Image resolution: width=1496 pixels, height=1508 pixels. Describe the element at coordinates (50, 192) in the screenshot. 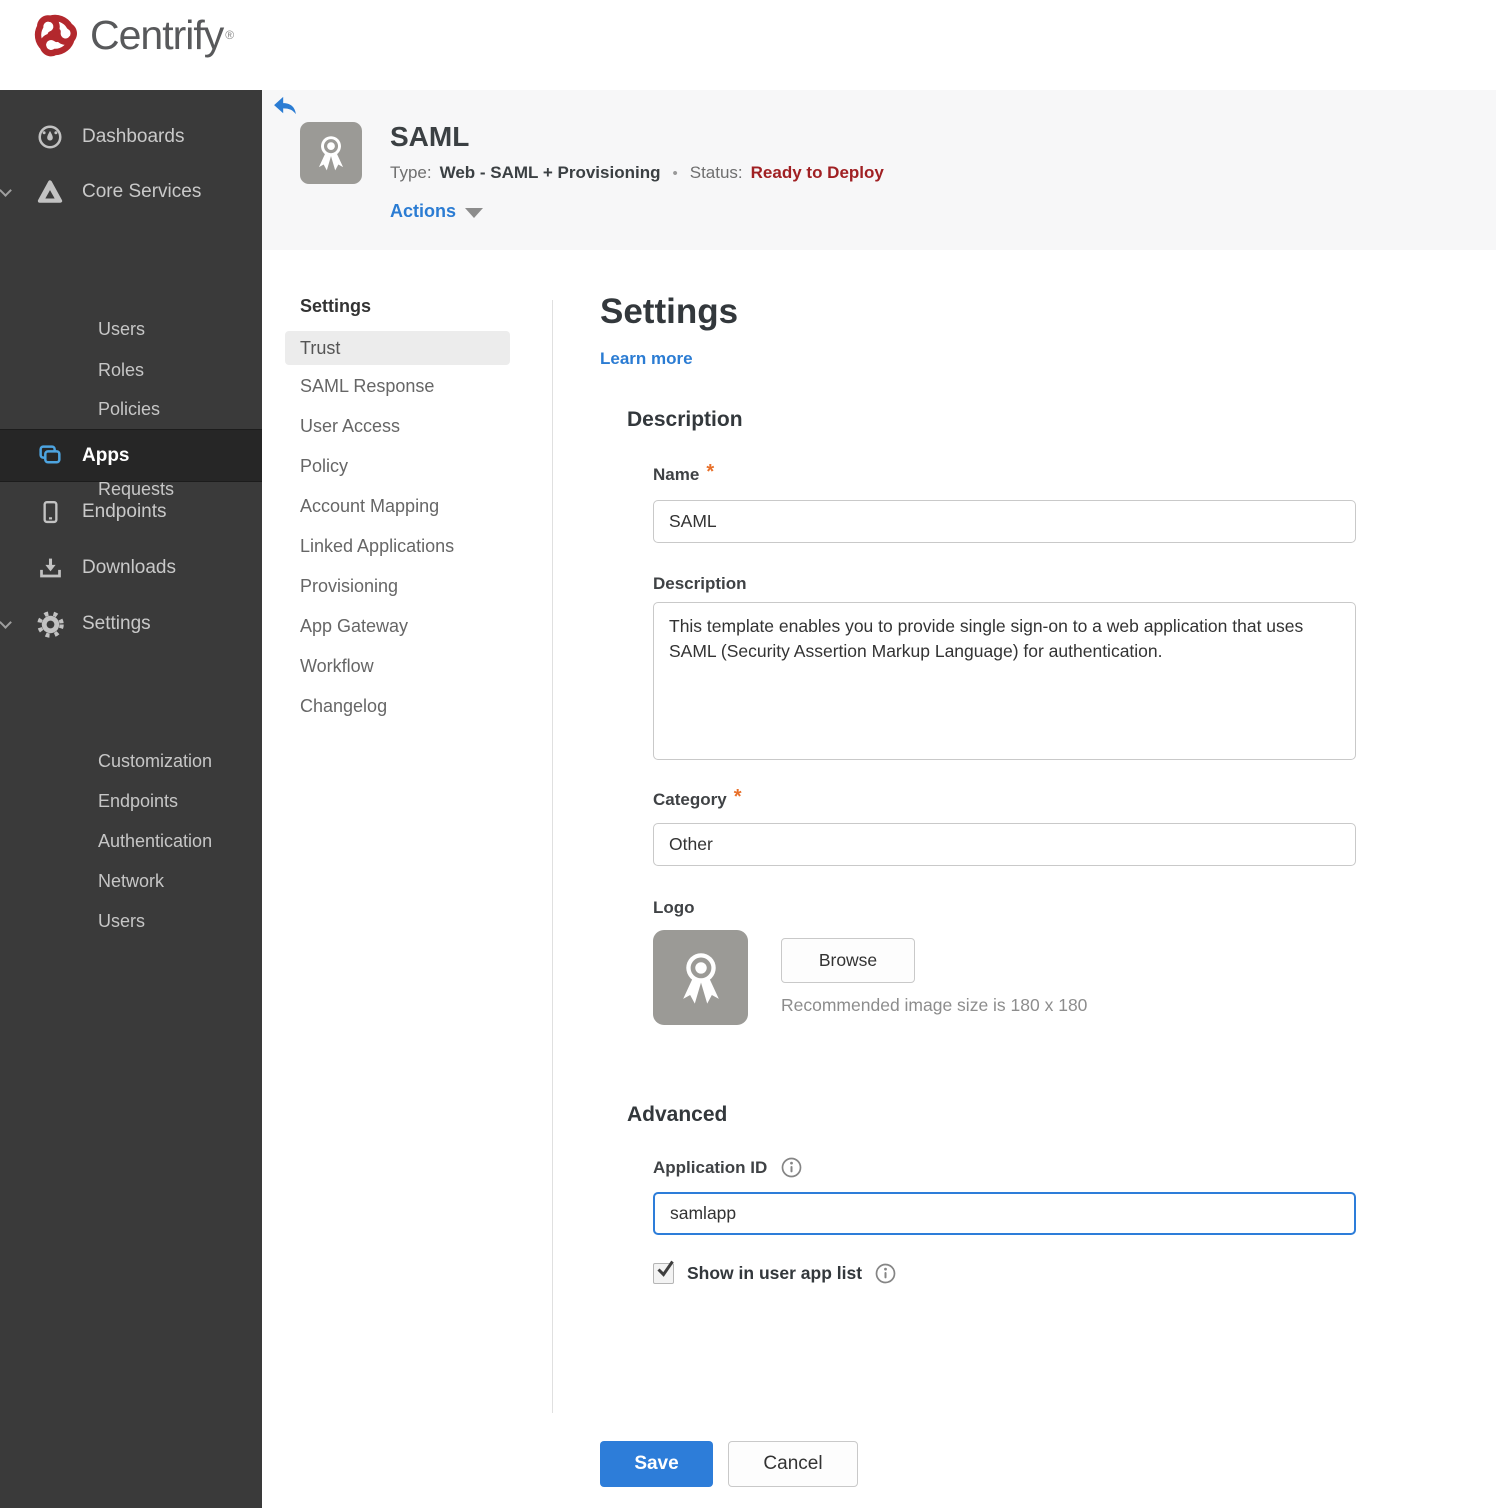

I see `triangle-knot-icon` at that location.